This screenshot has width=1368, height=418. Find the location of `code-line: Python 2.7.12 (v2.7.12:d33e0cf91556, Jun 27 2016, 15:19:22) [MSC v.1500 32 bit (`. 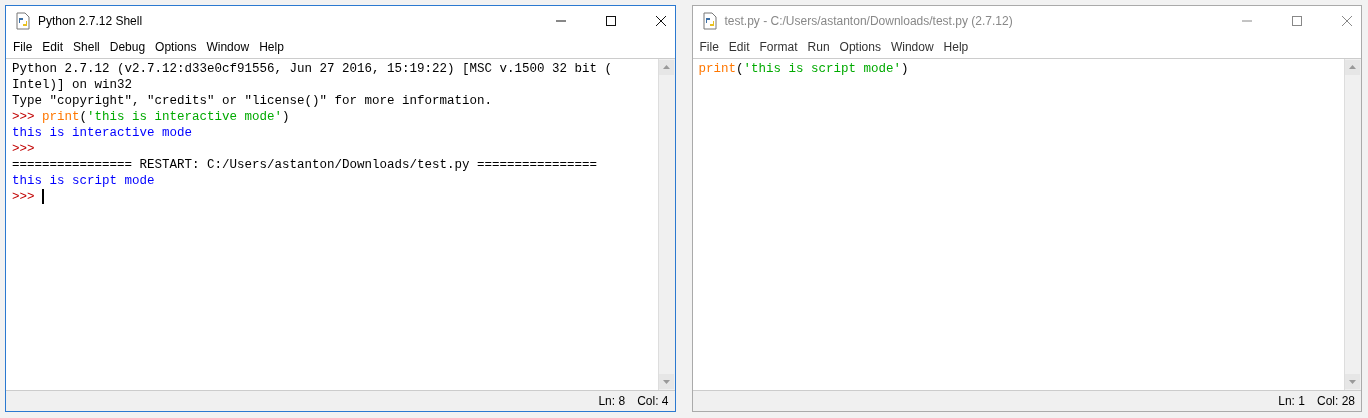

code-line: Python 2.7.12 (v2.7.12:d33e0cf91556, Jun 27 2016, 15:19:22) [MSC v.1500 32 bit ( is located at coordinates (313, 69).